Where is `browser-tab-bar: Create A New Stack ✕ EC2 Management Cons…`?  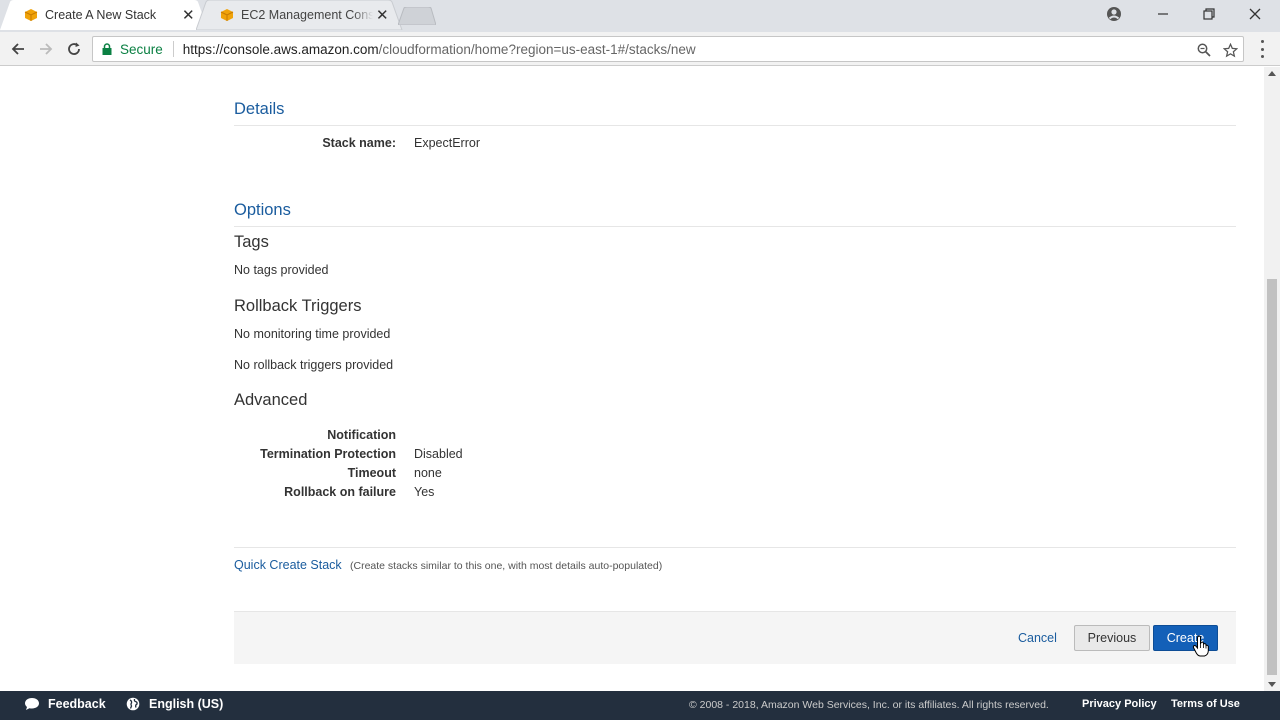
browser-tab-bar: Create A New Stack ✕ EC2 Management Cons… is located at coordinates (640, 16).